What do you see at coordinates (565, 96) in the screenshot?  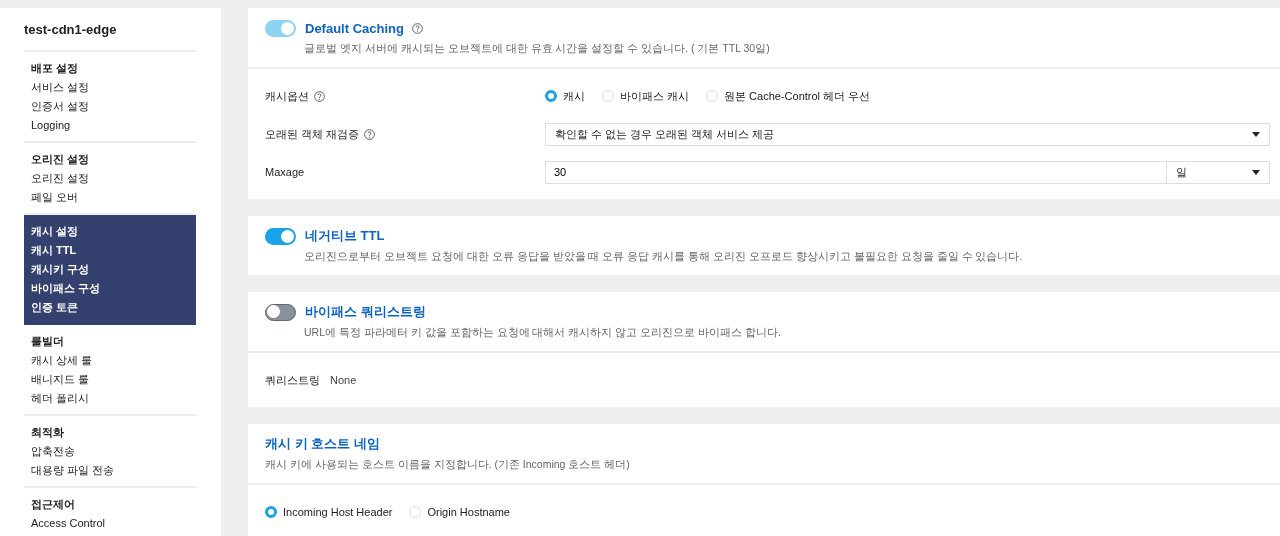 I see `radio-option: 캐시` at bounding box center [565, 96].